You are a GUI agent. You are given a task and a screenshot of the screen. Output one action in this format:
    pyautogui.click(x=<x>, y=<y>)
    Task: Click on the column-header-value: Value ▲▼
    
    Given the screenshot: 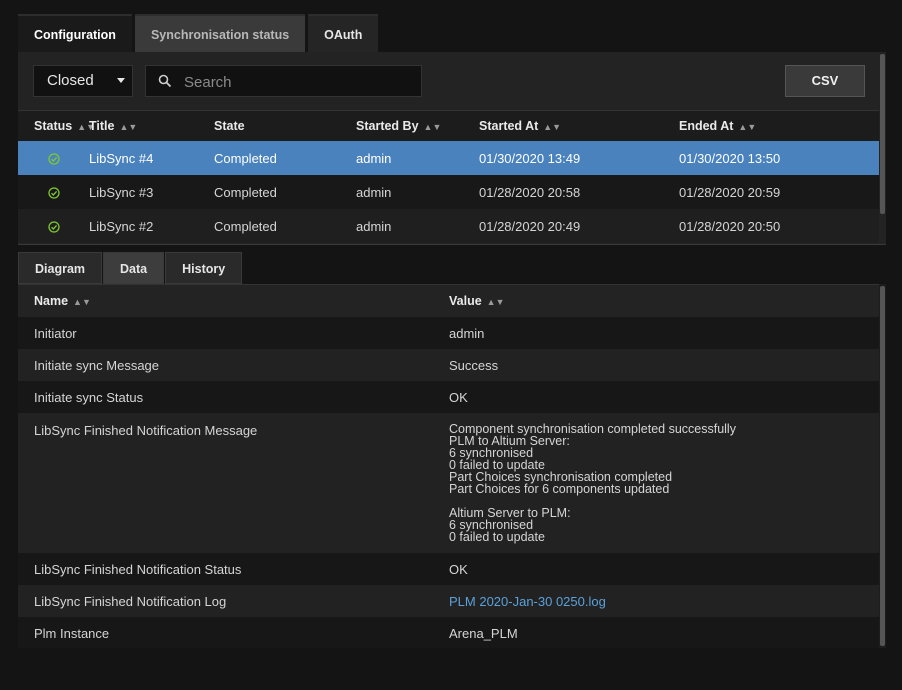 What is the action you would take?
    pyautogui.click(x=664, y=300)
    